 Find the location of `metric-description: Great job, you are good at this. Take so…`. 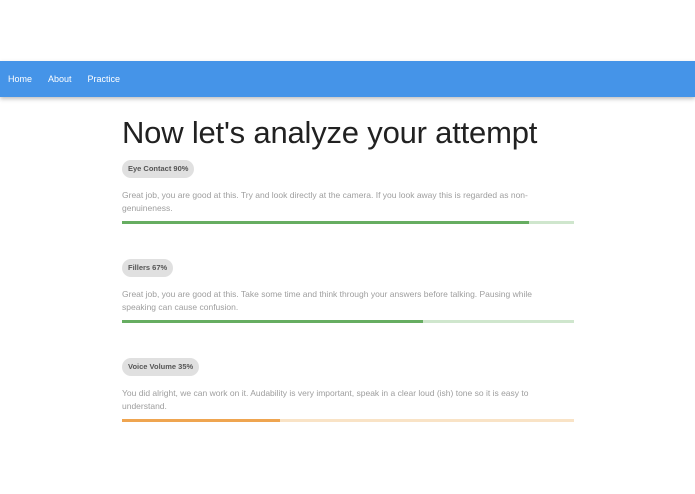

metric-description: Great job, you are good at this. Take so… is located at coordinates (327, 300).